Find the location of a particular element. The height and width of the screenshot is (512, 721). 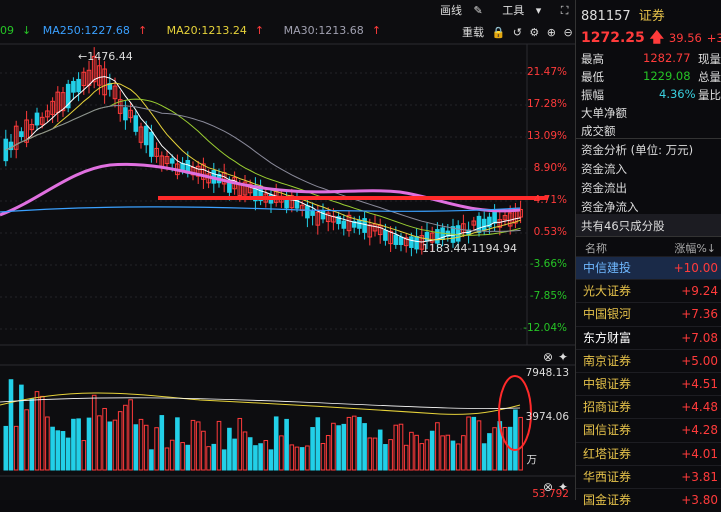

stock-pct: +7.36 is located at coordinates (699, 314).